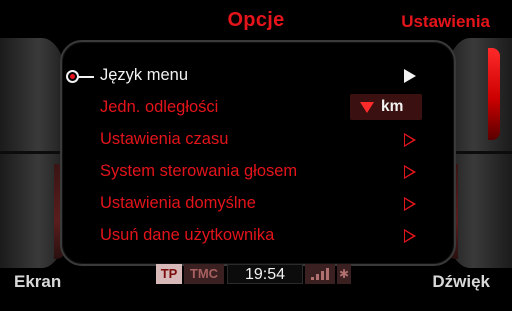 The height and width of the screenshot is (311, 512). What do you see at coordinates (187, 235) in the screenshot?
I see `menu-item-label: Usuń dane użytkownika` at bounding box center [187, 235].